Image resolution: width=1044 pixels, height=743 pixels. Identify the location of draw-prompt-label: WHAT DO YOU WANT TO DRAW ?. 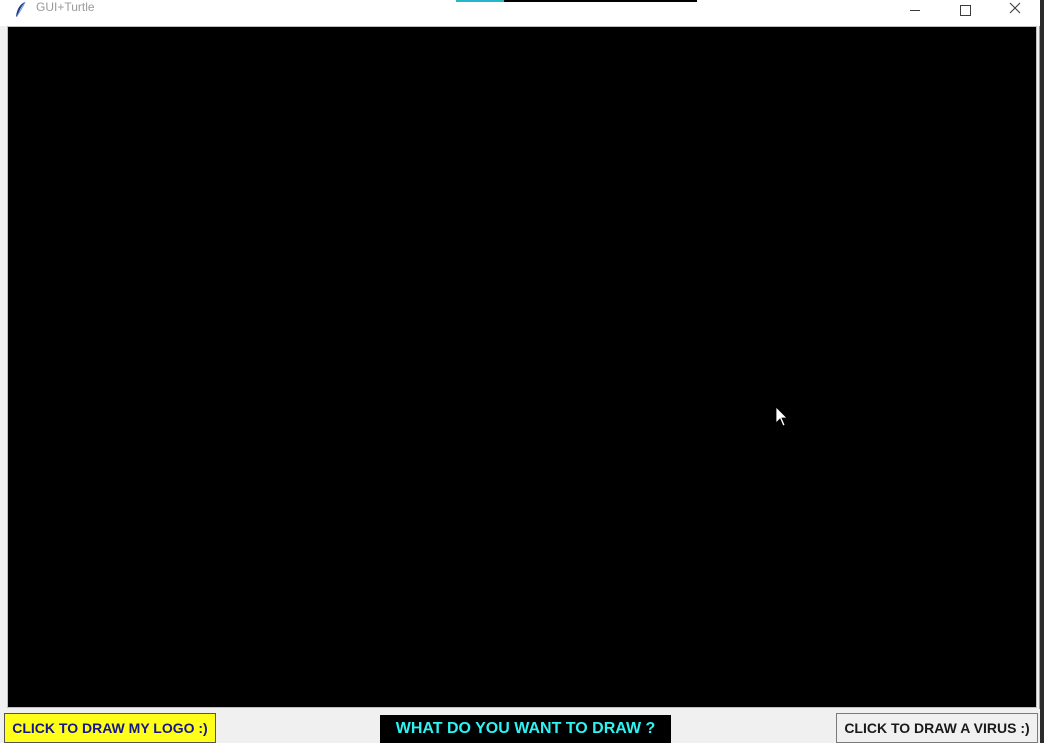
(525, 729).